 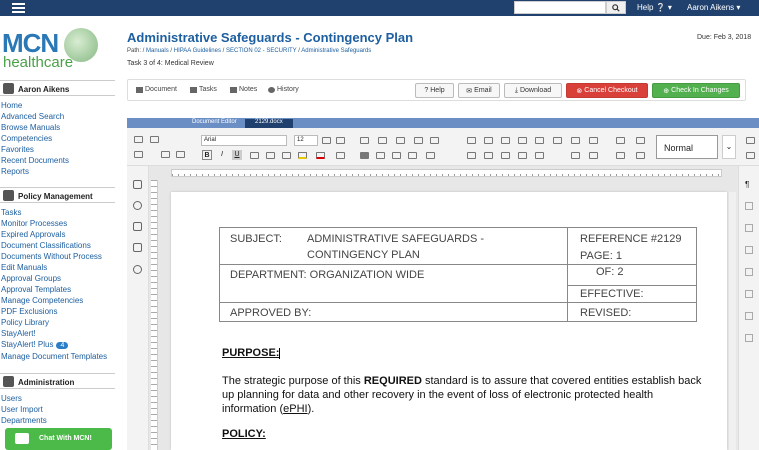 What do you see at coordinates (180, 154) in the screenshot?
I see `redo-icon` at bounding box center [180, 154].